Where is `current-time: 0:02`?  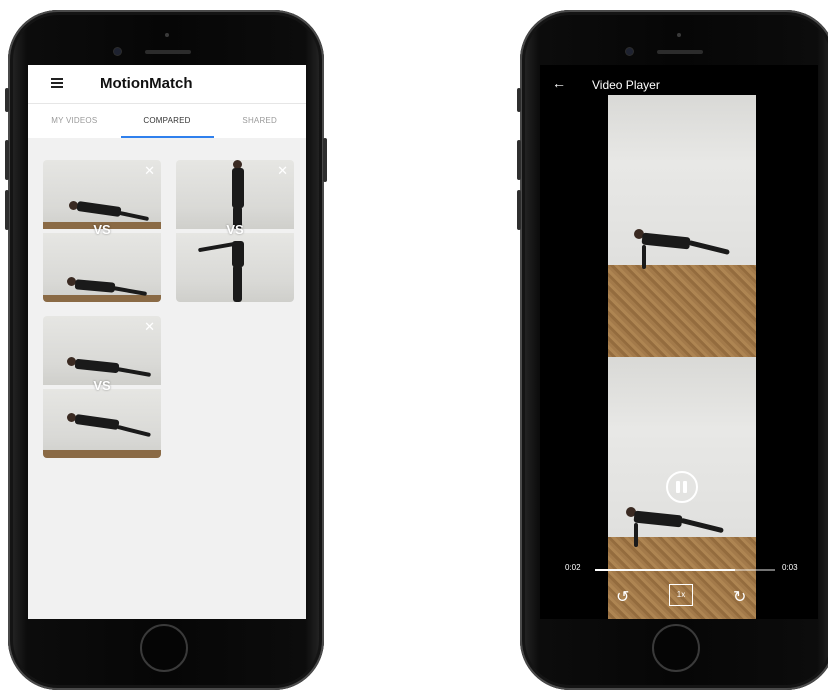 current-time: 0:02 is located at coordinates (573, 567).